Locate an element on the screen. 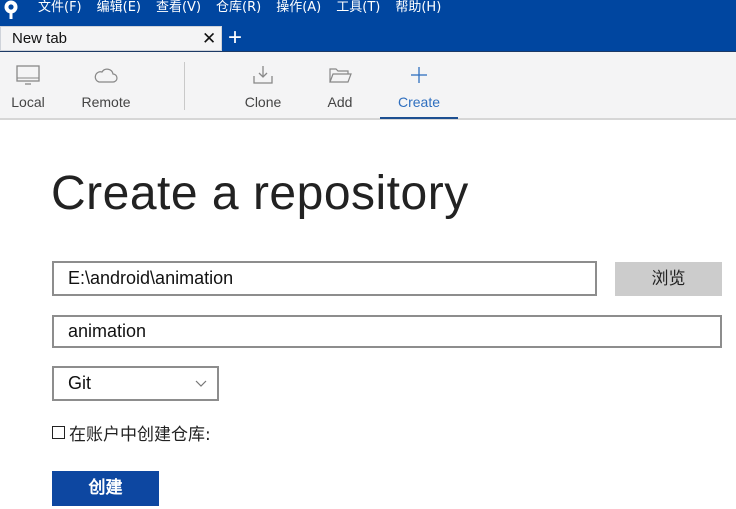  toolbar-clone: Clone is located at coordinates (263, 85).